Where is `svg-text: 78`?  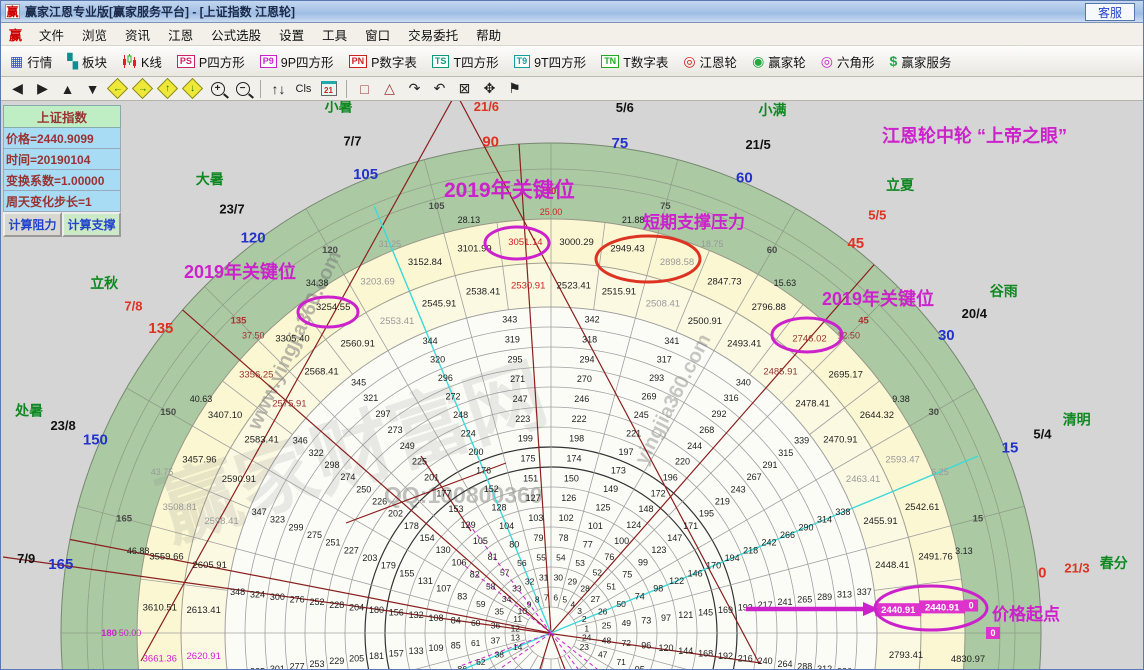 svg-text: 78 is located at coordinates (563, 538).